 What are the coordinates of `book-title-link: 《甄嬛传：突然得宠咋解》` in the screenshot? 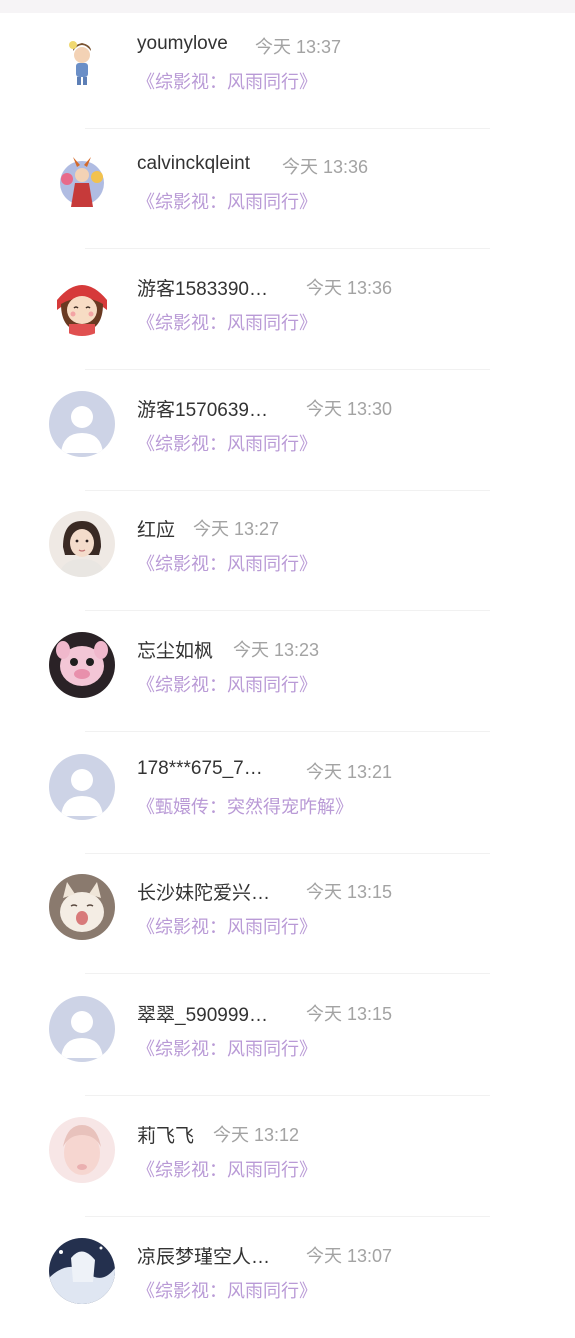 It's located at (245, 806).